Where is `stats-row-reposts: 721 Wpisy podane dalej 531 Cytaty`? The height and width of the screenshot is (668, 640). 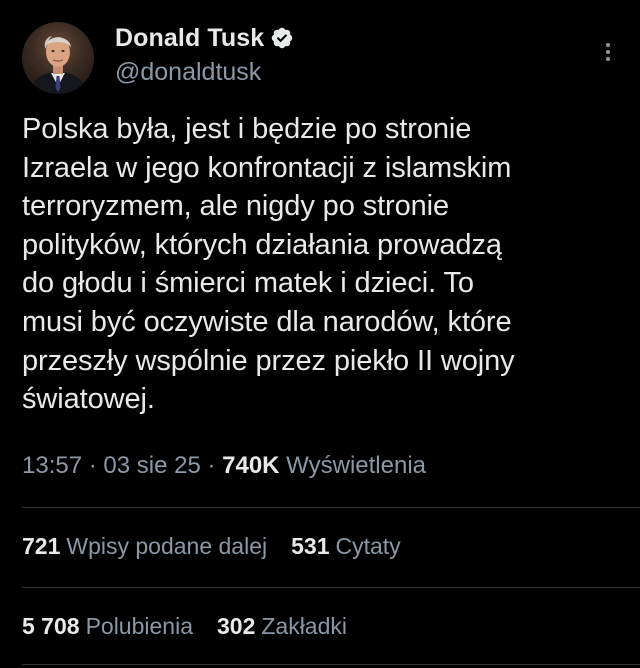
stats-row-reposts: 721 Wpisy podane dalej 531 Cytaty is located at coordinates (223, 546).